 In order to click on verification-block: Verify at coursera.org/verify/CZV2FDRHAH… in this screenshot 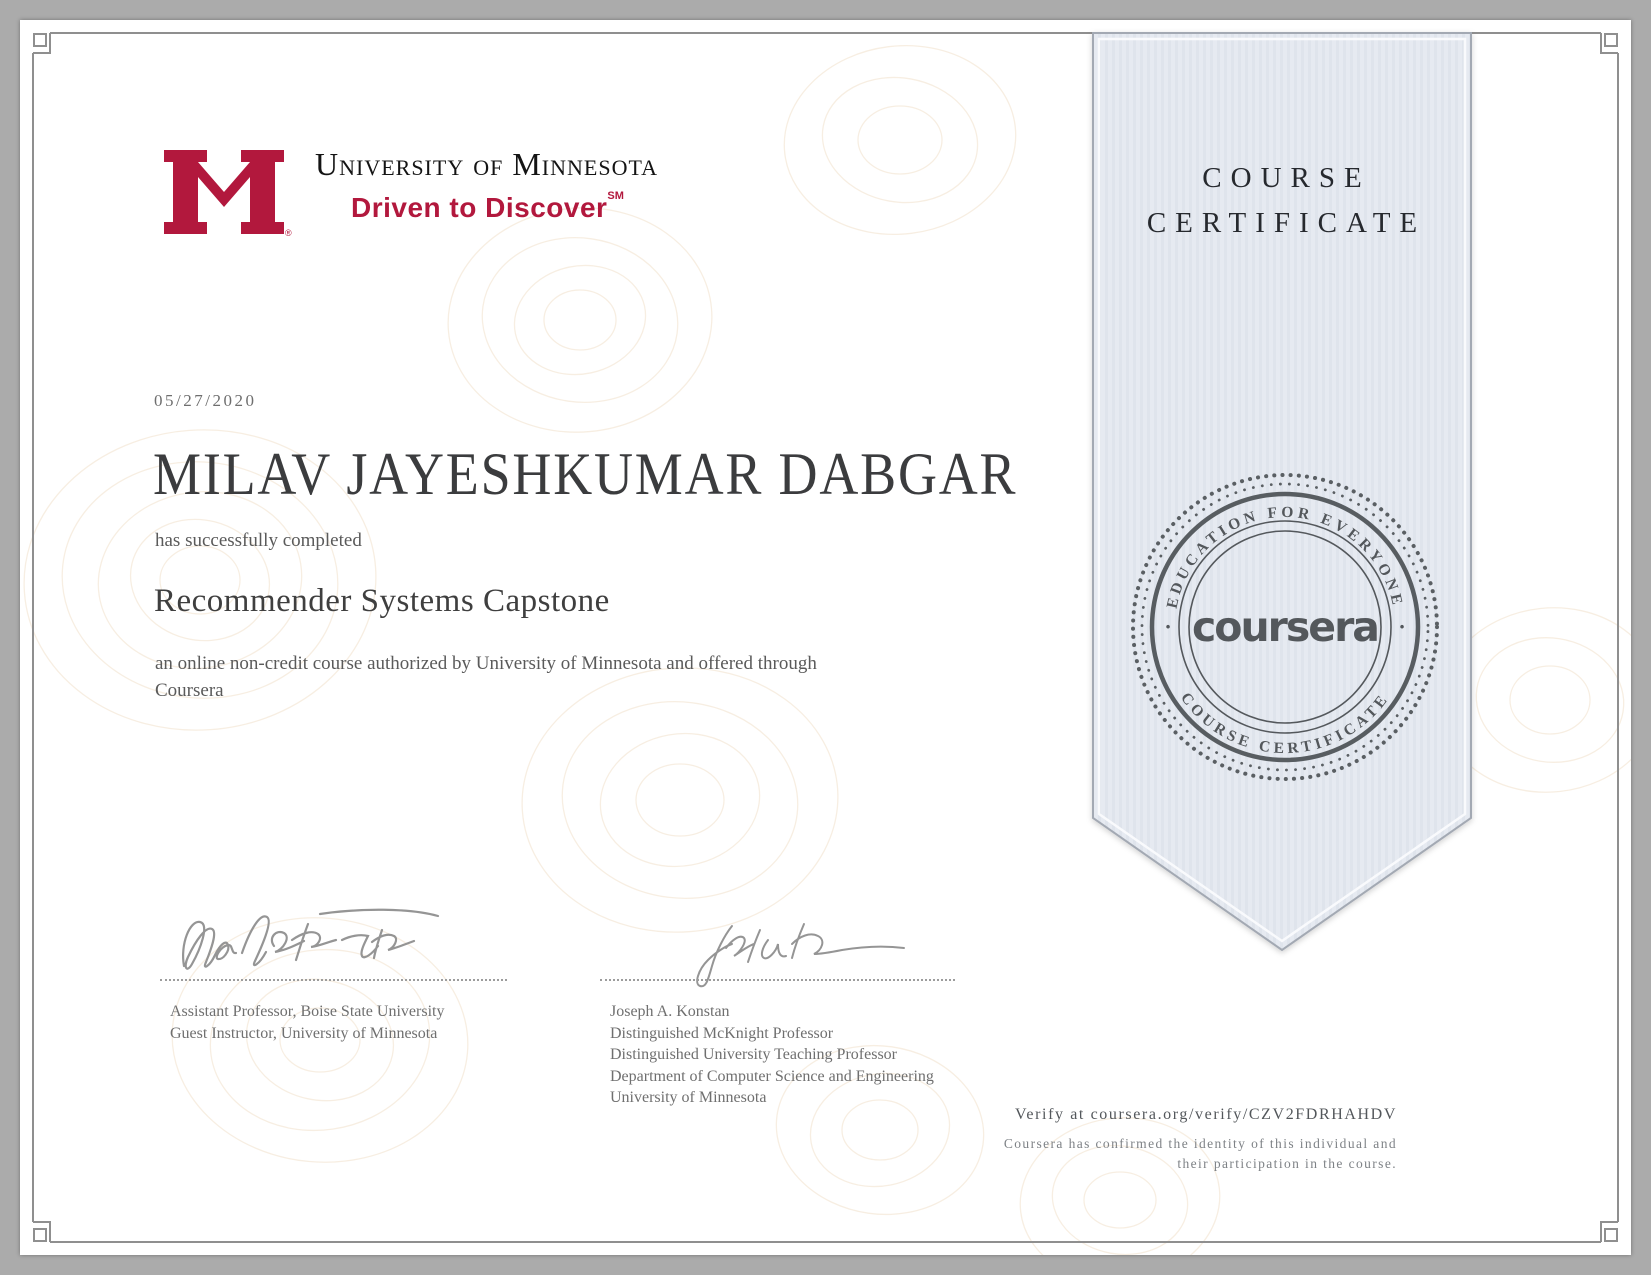, I will do `click(1200, 1140)`.